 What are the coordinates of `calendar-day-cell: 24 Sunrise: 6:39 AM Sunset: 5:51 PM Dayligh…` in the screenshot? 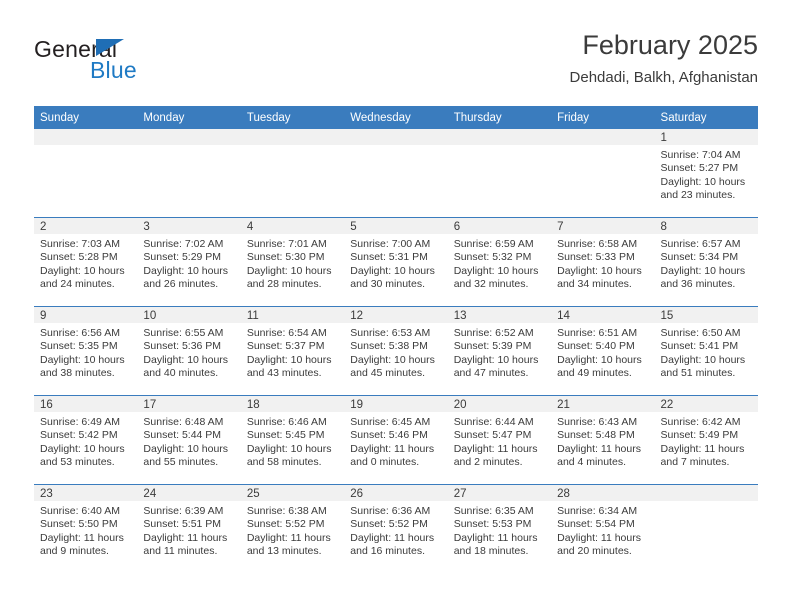 It's located at (189, 528).